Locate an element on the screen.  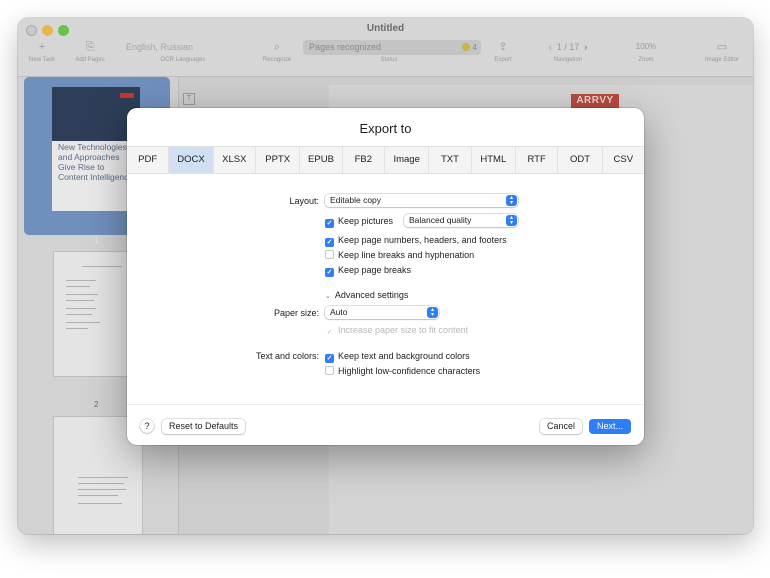
status-count: 4 is located at coordinates (474, 47).